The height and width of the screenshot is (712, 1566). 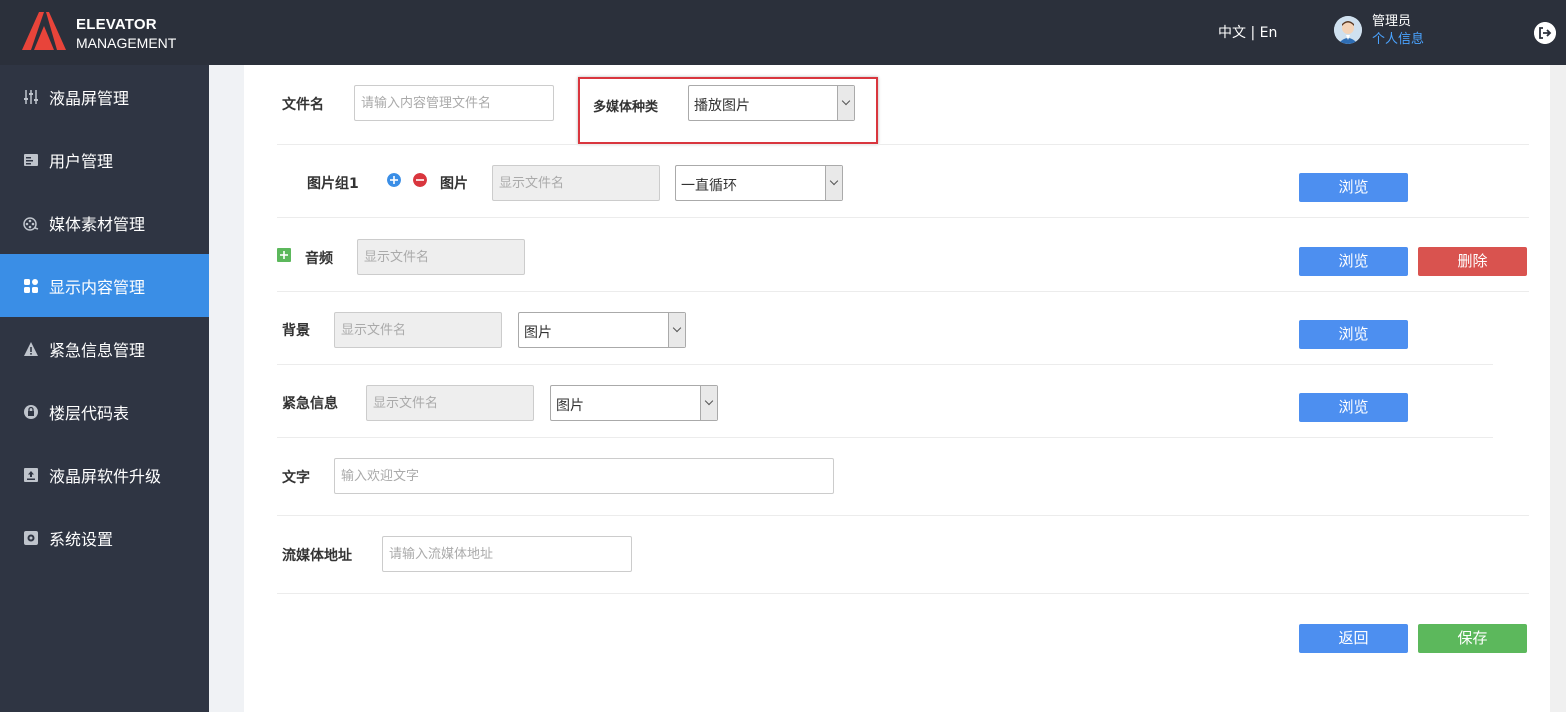 What do you see at coordinates (570, 406) in the screenshot?
I see `emergency-type-value: 图片` at bounding box center [570, 406].